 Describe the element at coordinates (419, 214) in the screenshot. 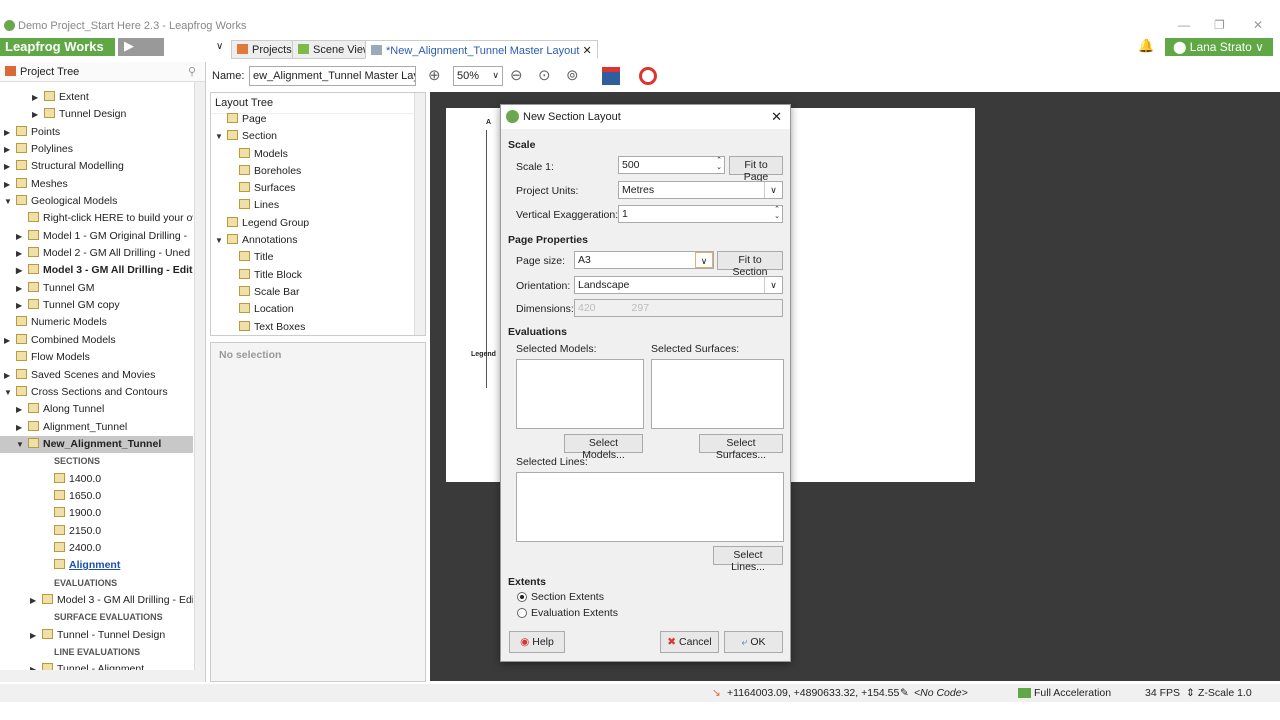

I see `layout-tree-scrollbar` at that location.